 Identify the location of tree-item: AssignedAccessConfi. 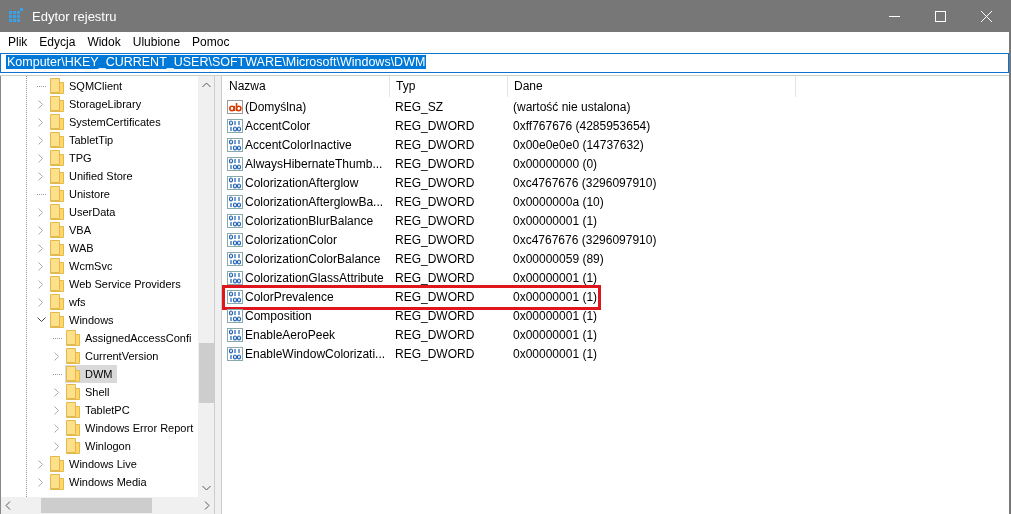
(130, 338).